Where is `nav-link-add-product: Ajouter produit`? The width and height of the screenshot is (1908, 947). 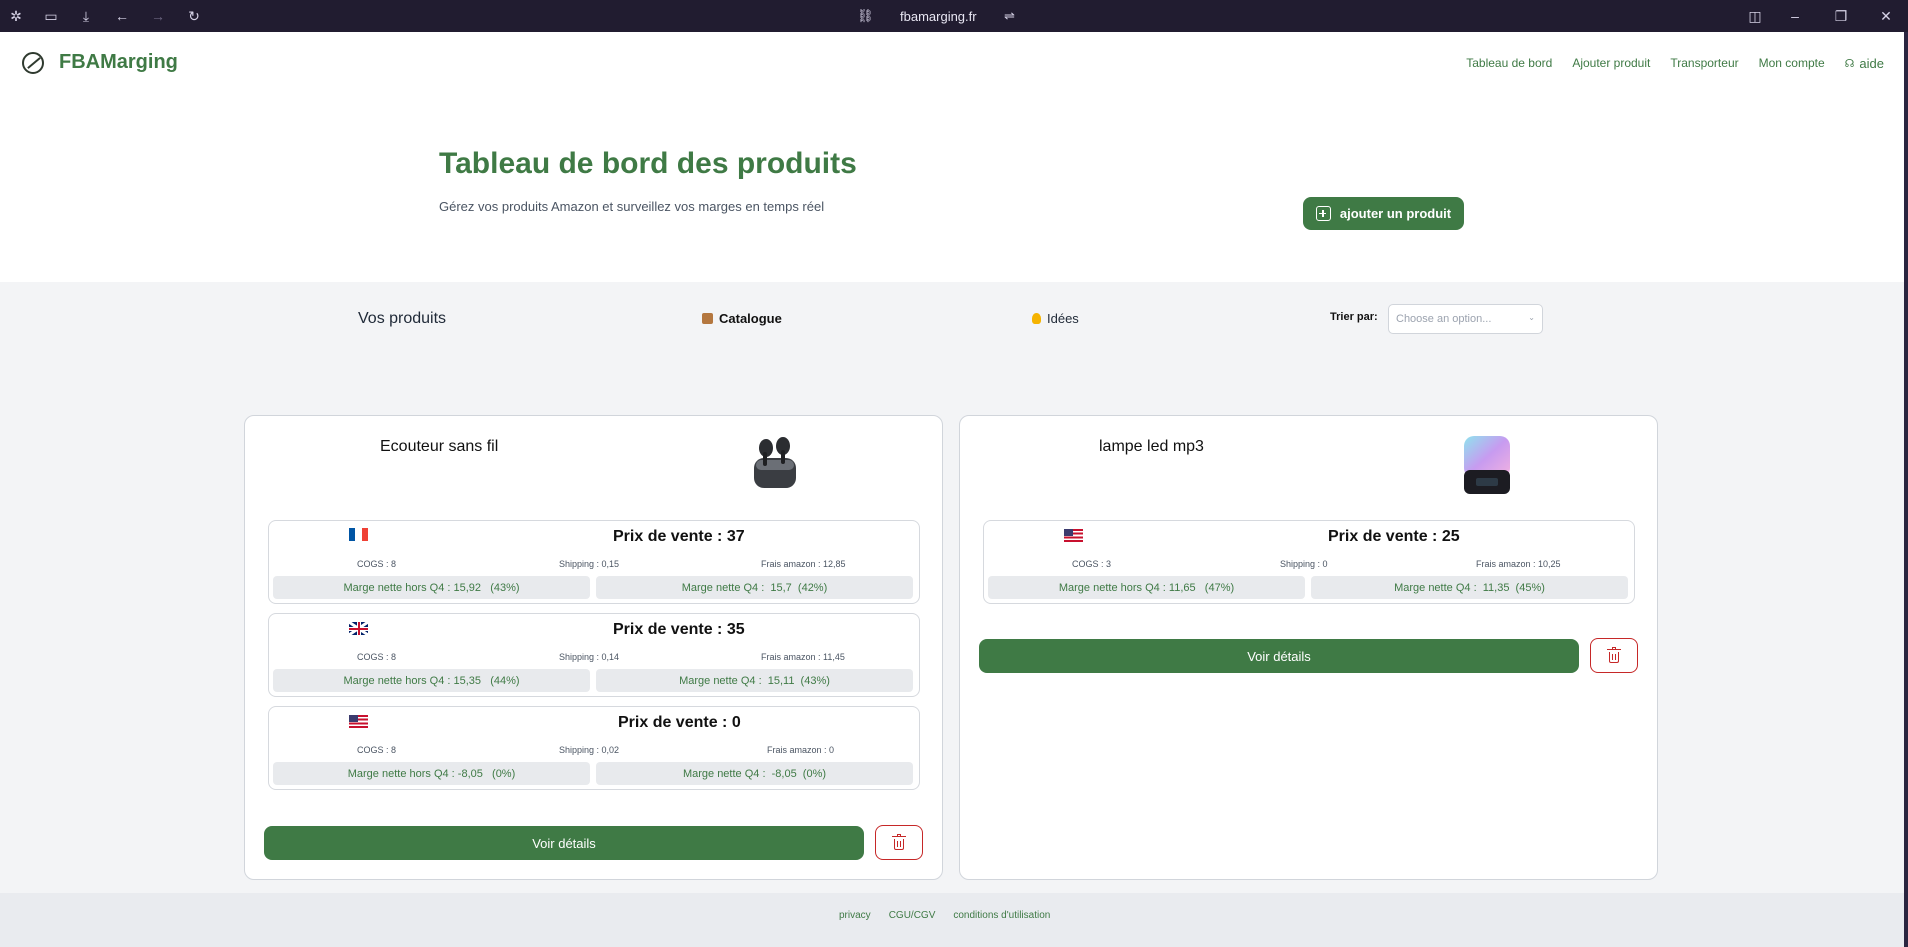
nav-link-add-product: Ajouter produit is located at coordinates (1611, 63).